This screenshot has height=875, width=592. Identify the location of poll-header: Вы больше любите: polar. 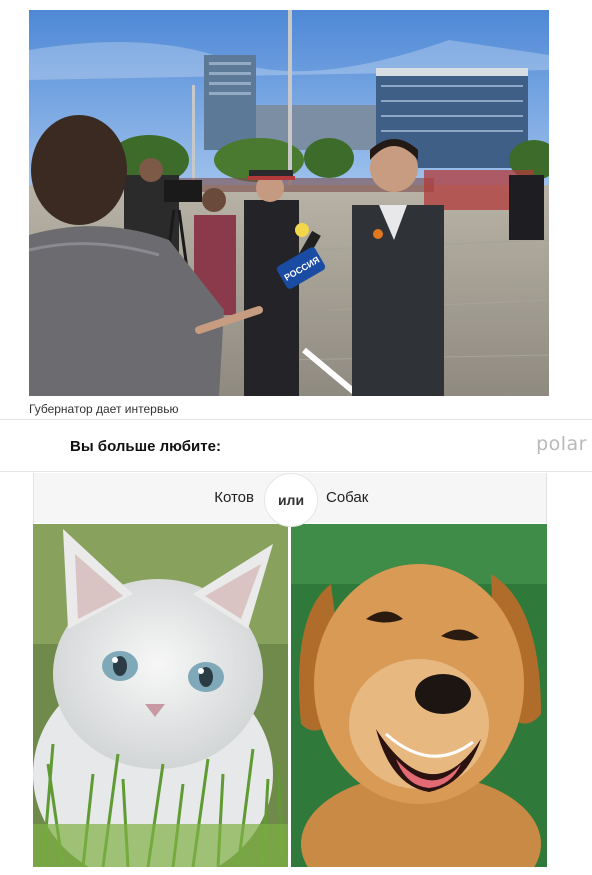
(296, 446).